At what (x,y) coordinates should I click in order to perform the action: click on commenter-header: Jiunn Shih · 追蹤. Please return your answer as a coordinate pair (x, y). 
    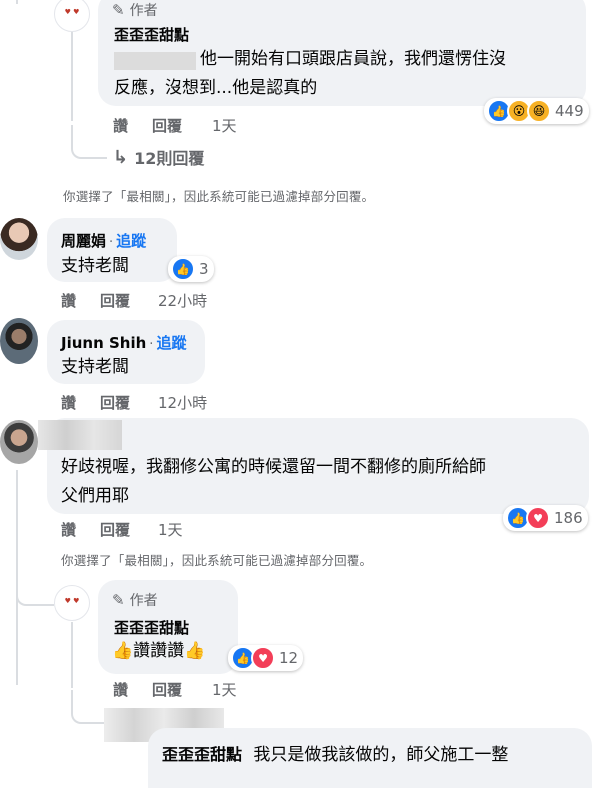
    Looking at the image, I should click on (124, 343).